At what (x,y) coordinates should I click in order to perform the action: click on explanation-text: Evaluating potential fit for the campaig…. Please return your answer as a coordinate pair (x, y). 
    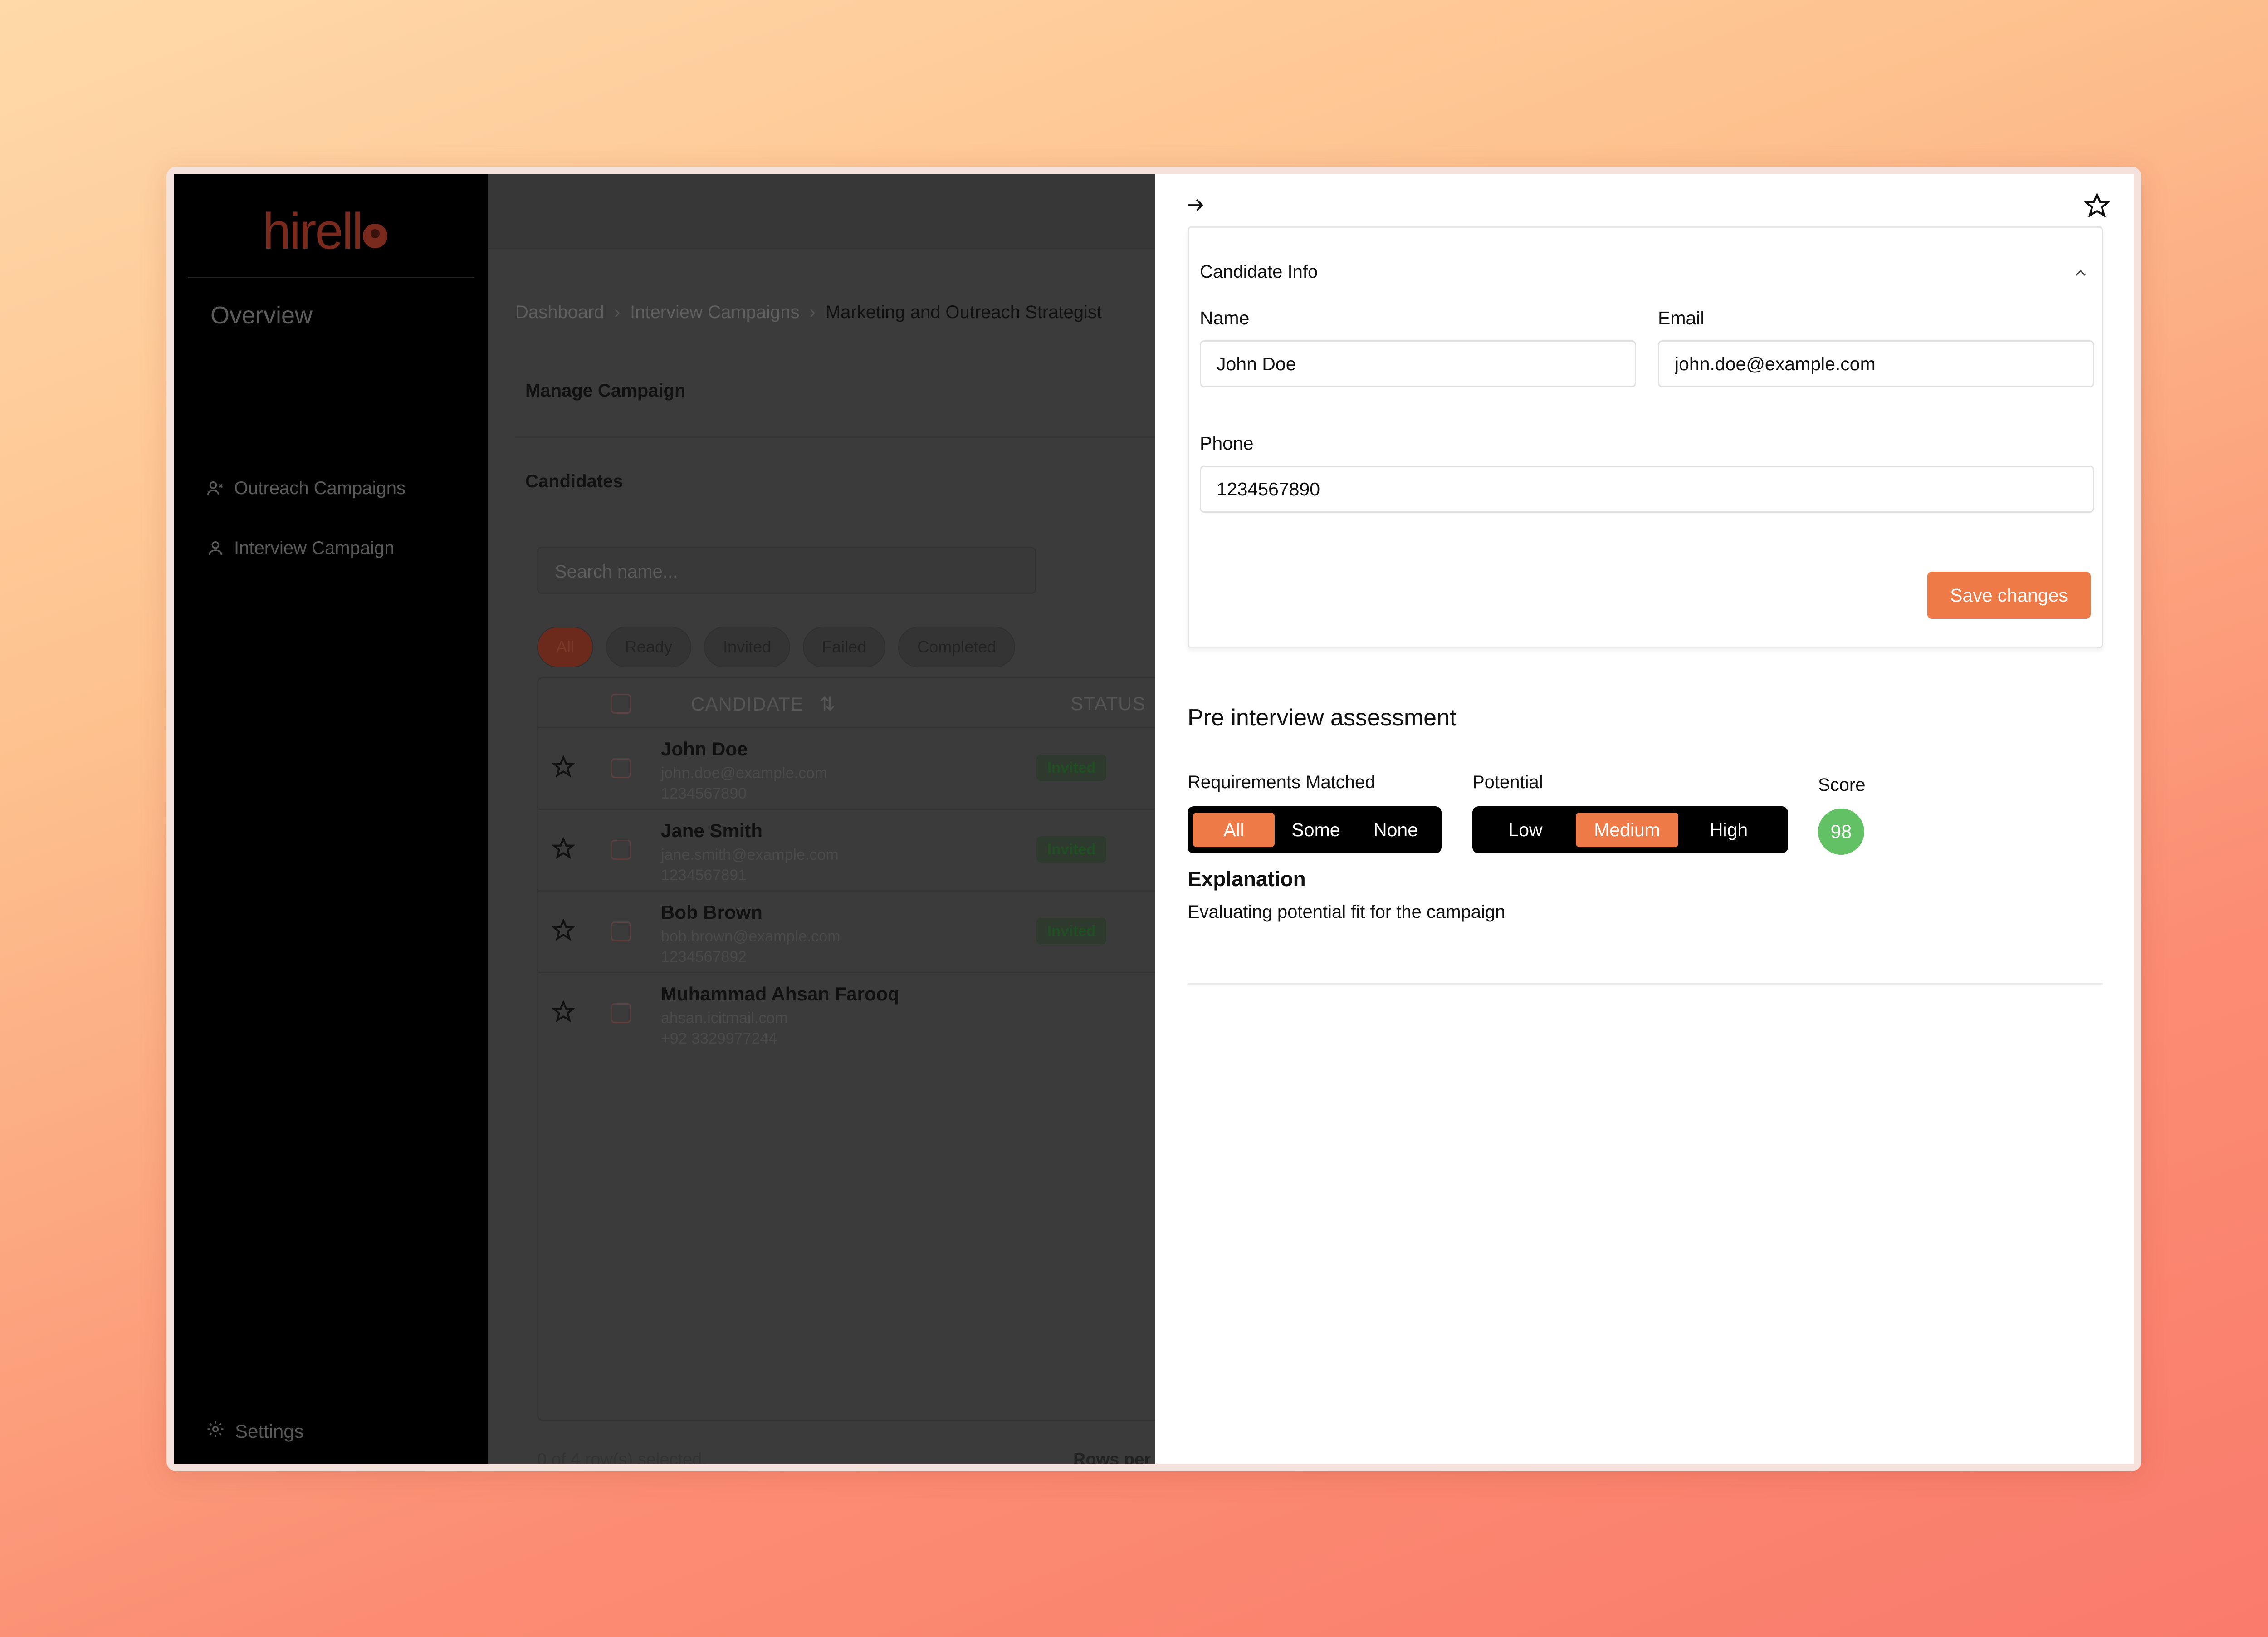
    Looking at the image, I should click on (1346, 912).